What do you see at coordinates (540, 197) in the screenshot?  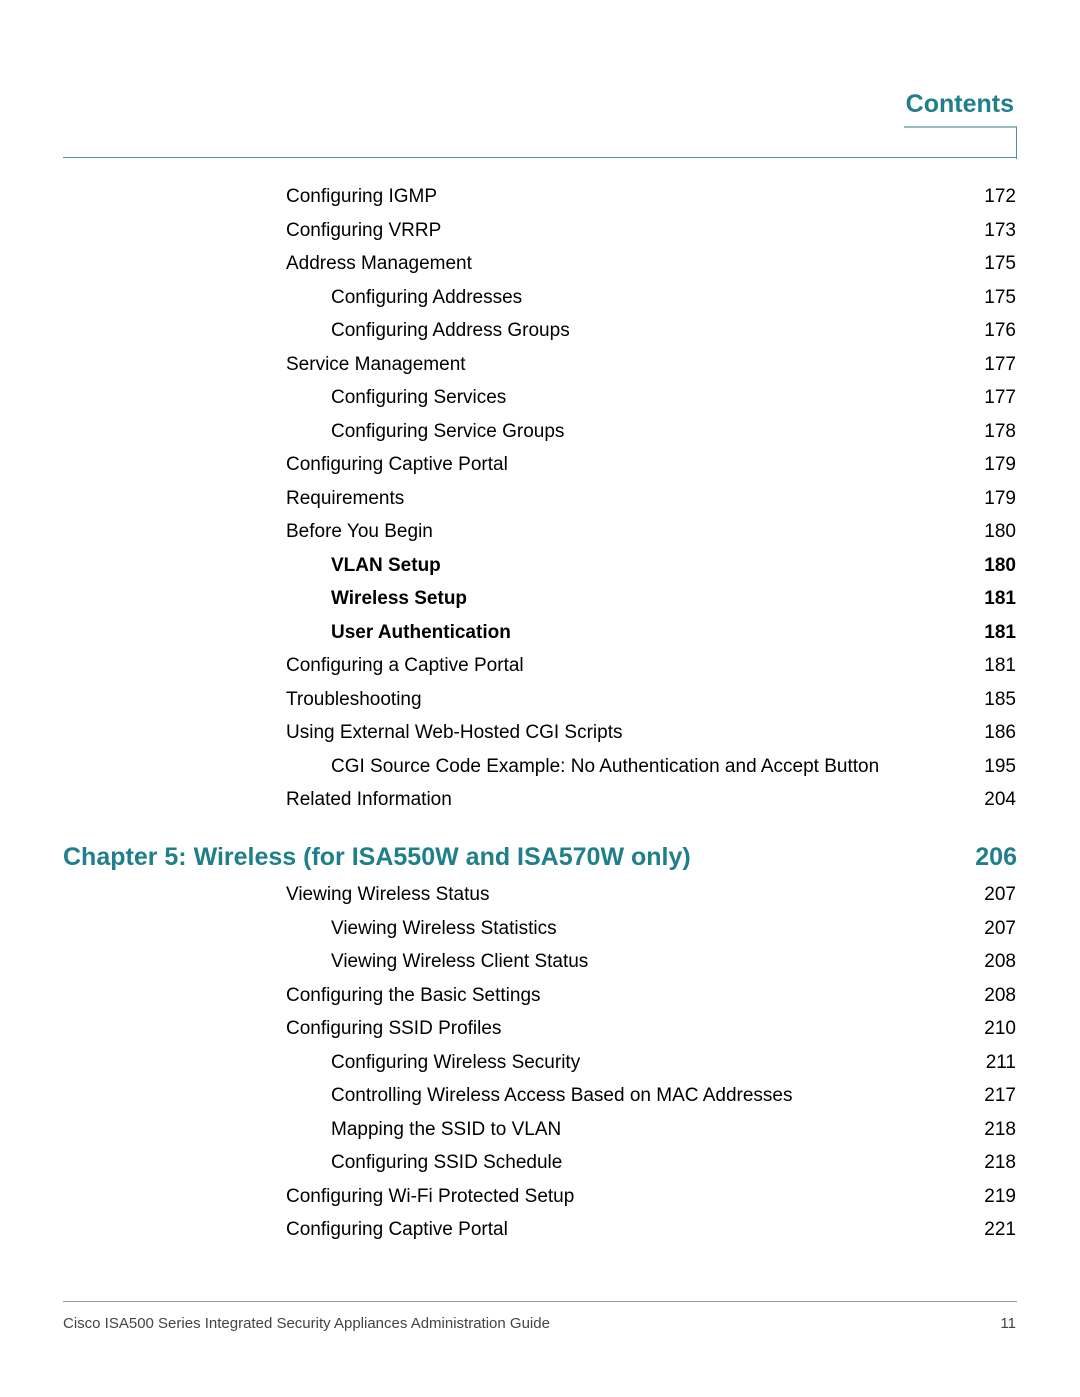 I see `toc-entry: Configuring IGMP 172` at bounding box center [540, 197].